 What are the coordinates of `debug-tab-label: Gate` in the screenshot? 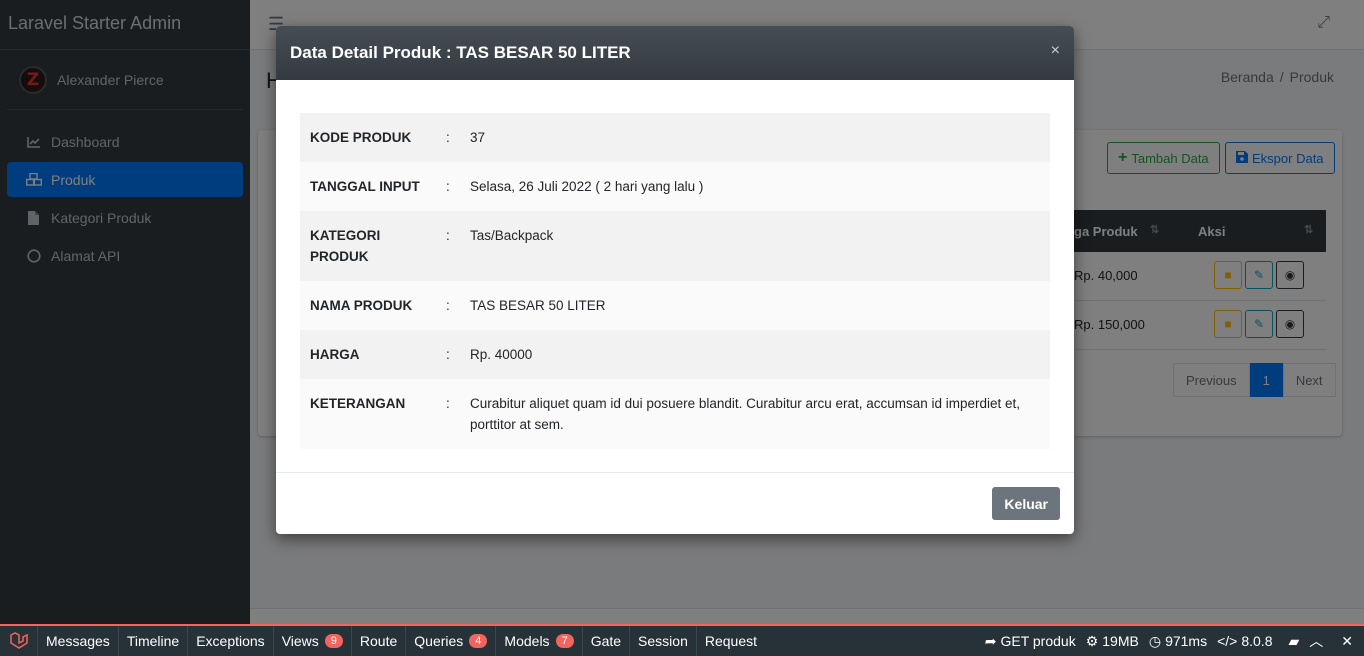 It's located at (606, 641).